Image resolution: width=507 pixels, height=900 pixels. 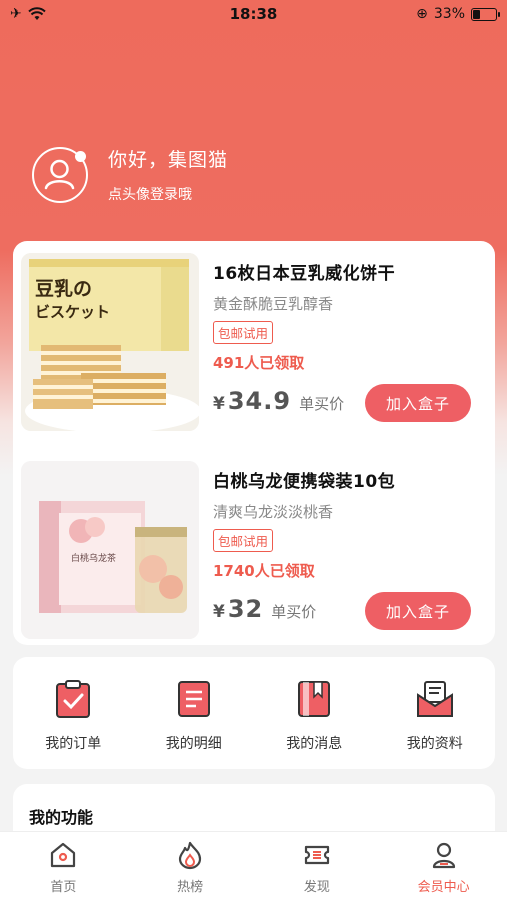 I want to click on nav-label: 会员中心, so click(x=443, y=887).